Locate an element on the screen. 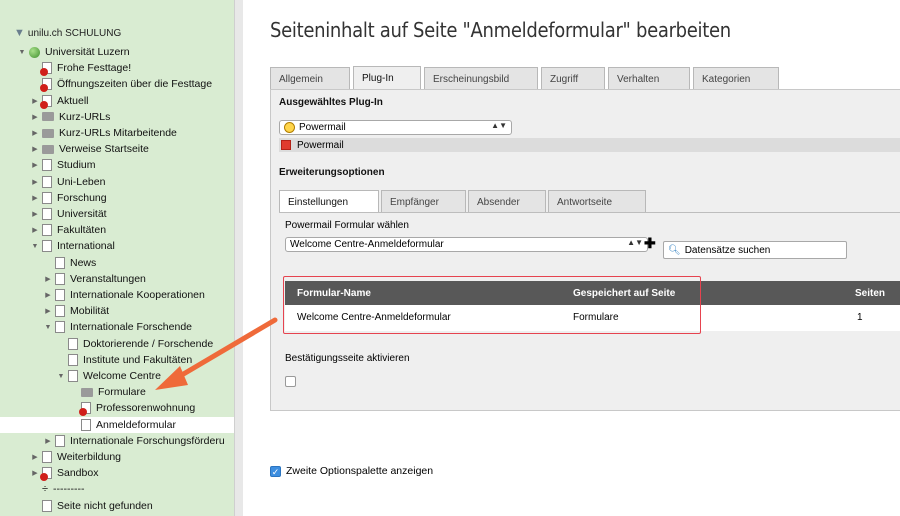  arrow-shaft is located at coordinates (225, 349).